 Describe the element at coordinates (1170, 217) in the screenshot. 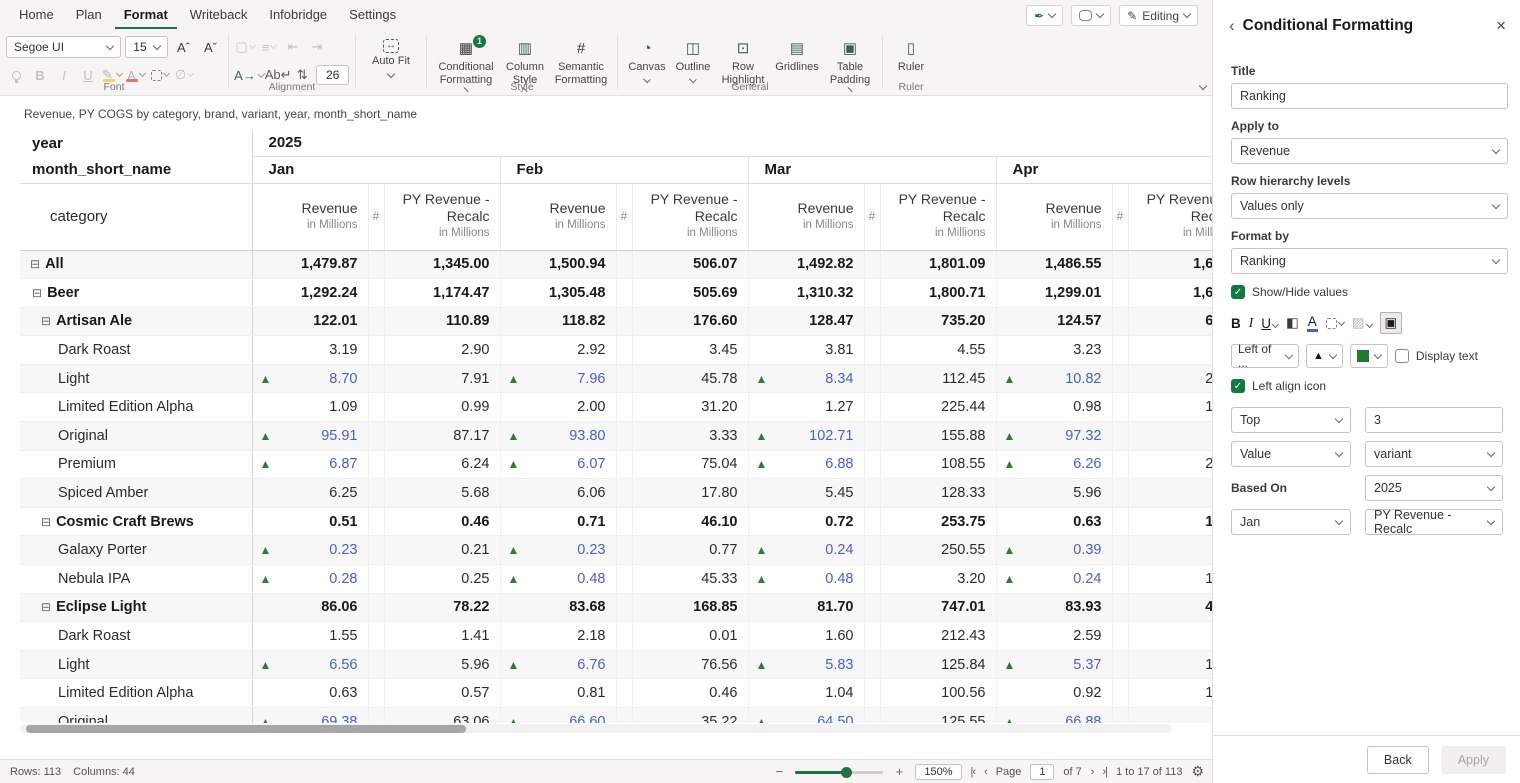

I see `py-revenue-column-header-apr: PY Revenue -Recalcin Millions` at that location.